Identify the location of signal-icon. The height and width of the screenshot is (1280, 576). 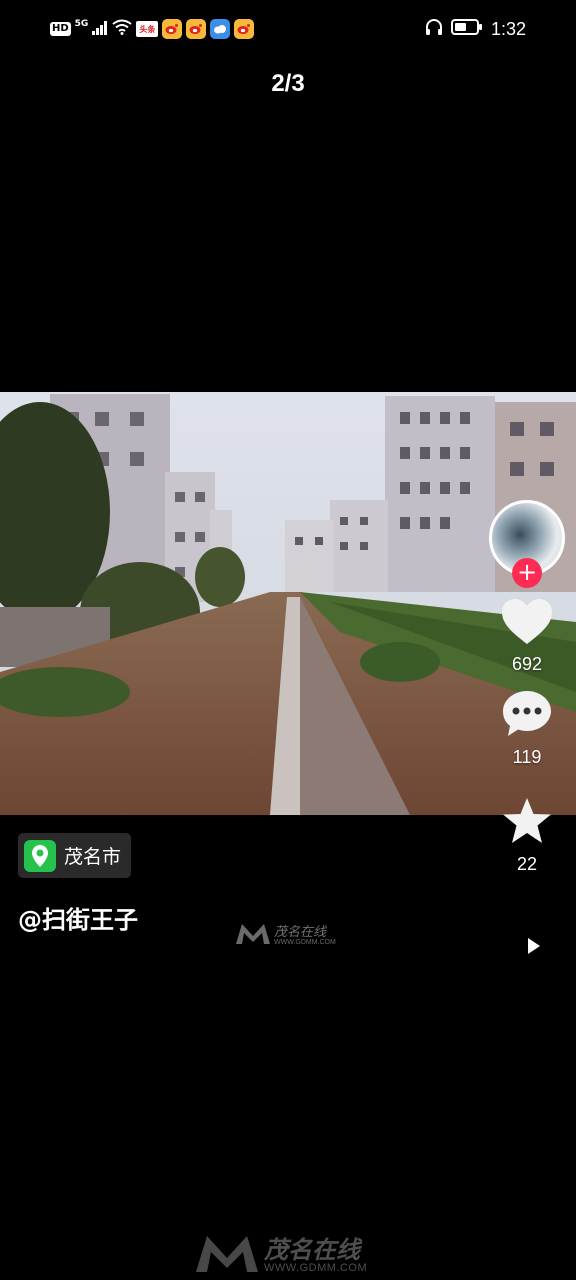
(100, 29).